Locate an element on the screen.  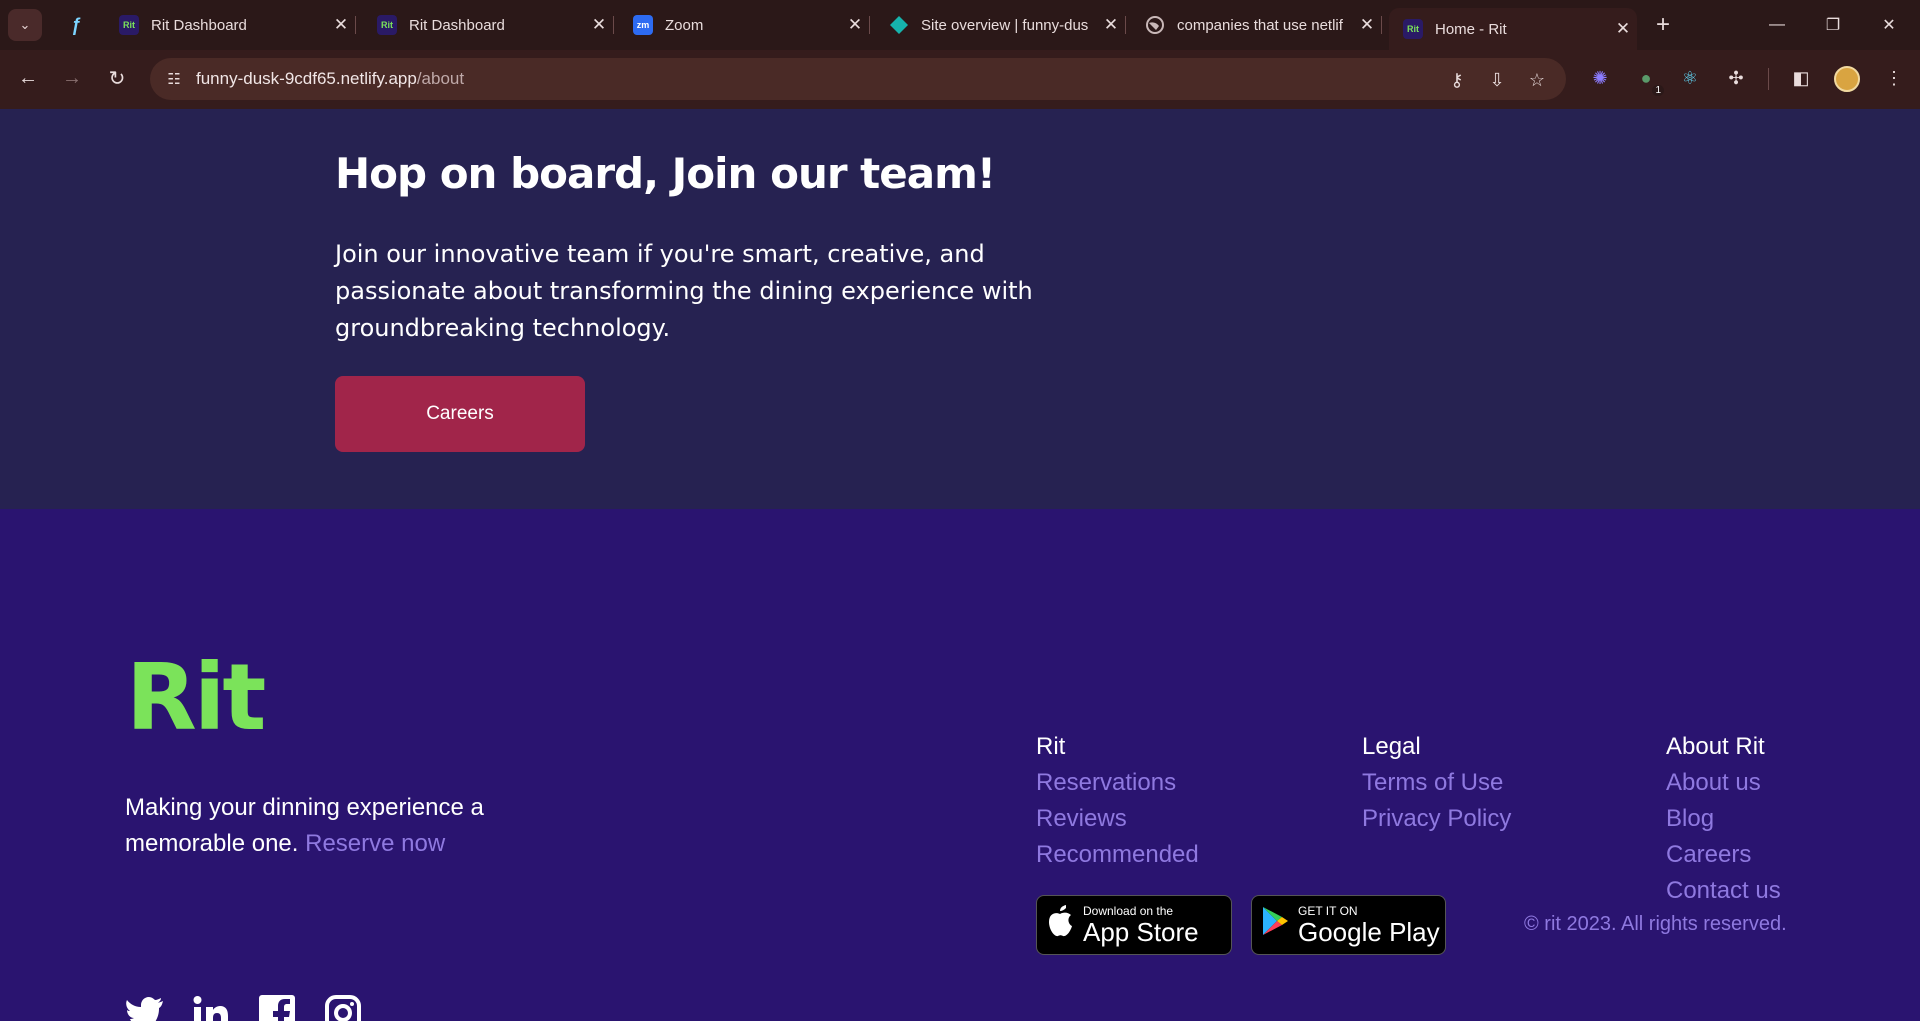
footer-column-heading: Rit is located at coordinates (1051, 746).